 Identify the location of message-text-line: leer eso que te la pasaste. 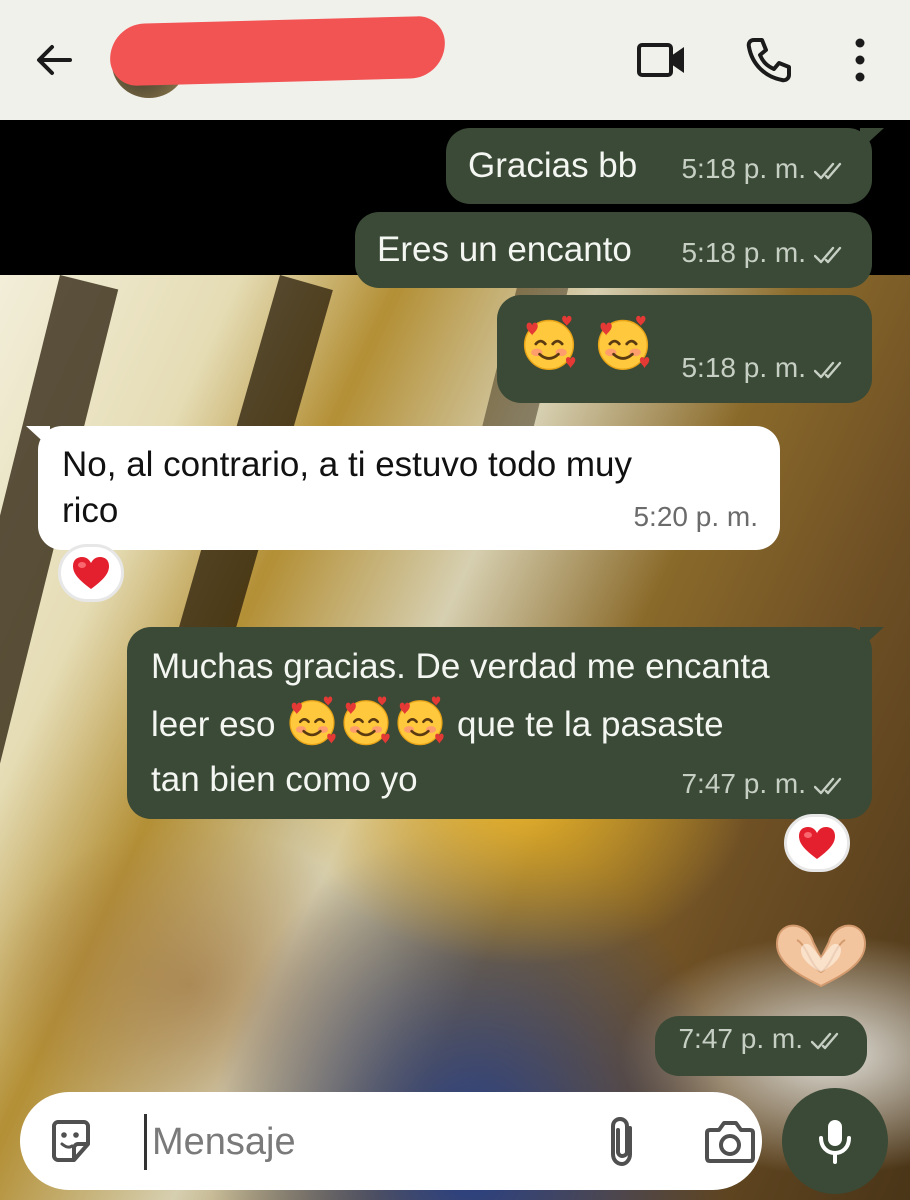
(500, 723).